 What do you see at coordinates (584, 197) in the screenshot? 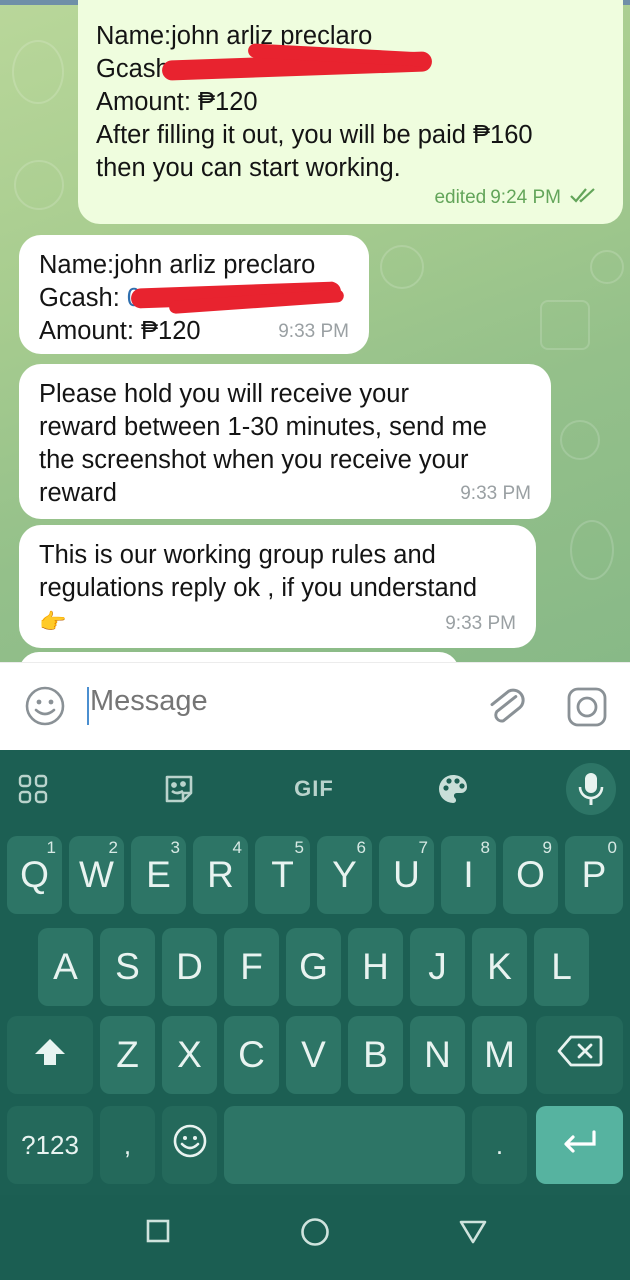
I see `double-check-icon` at bounding box center [584, 197].